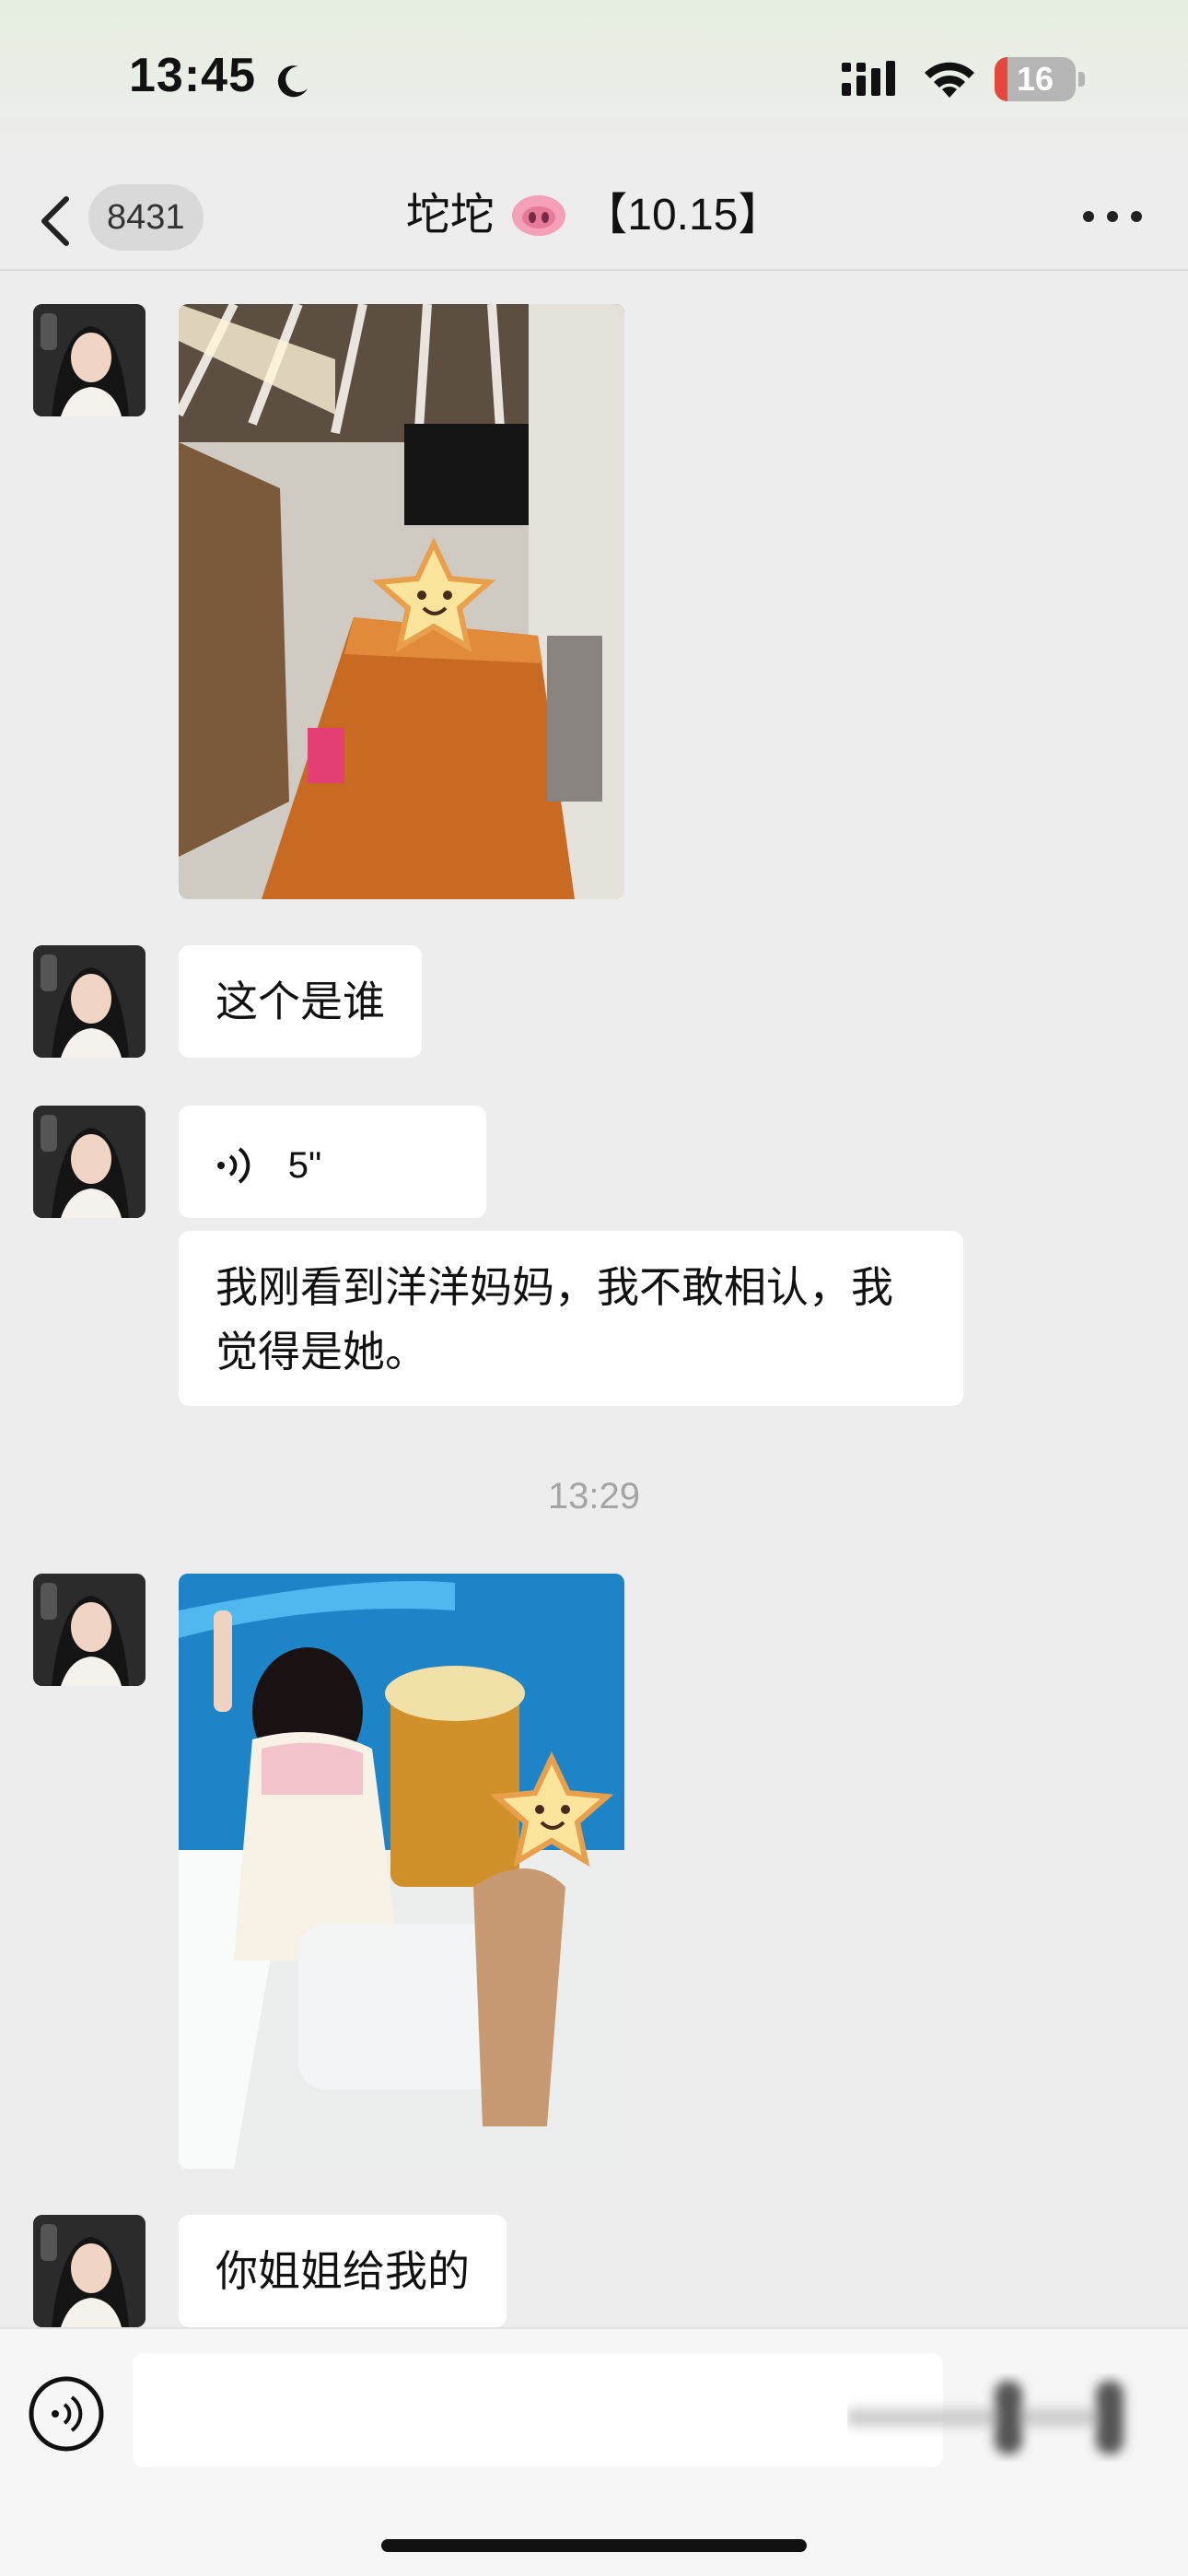  I want to click on status-time: 13:45, so click(192, 75).